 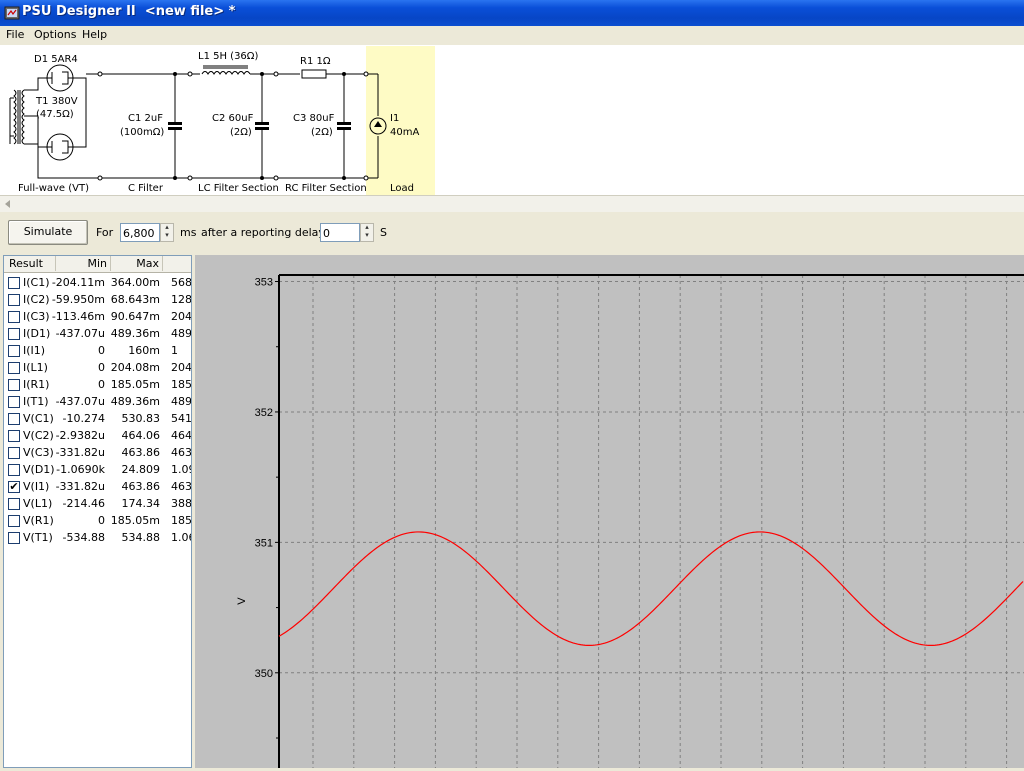 What do you see at coordinates (12, 13) in the screenshot?
I see `app-icon` at bounding box center [12, 13].